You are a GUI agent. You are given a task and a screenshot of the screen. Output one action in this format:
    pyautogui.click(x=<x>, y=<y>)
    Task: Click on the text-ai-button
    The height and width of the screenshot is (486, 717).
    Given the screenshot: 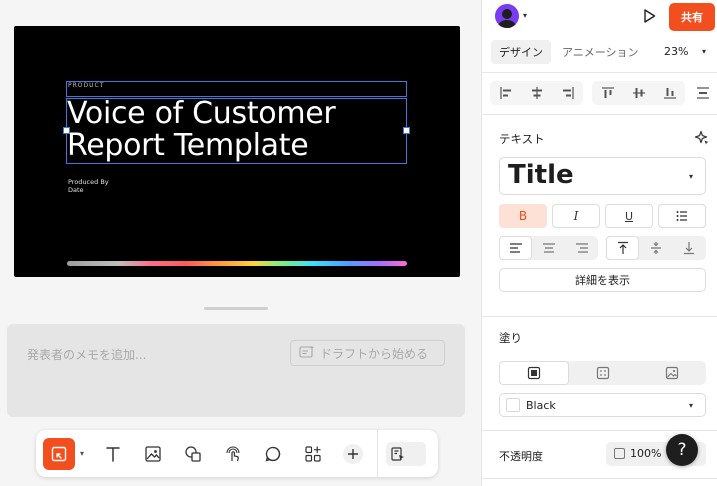 What is the action you would take?
    pyautogui.click(x=702, y=140)
    